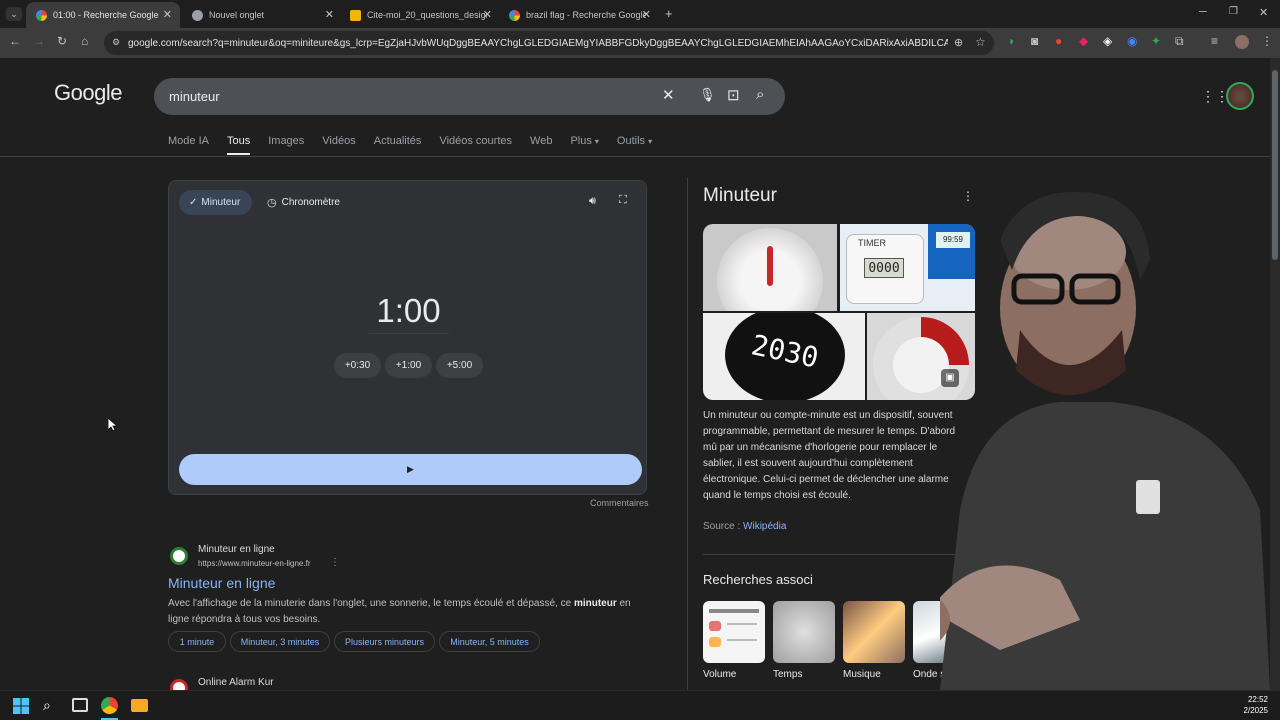 Image resolution: width=1280 pixels, height=720 pixels. Describe the element at coordinates (1214, 41) in the screenshot. I see `reading-list-icon: ≡` at that location.